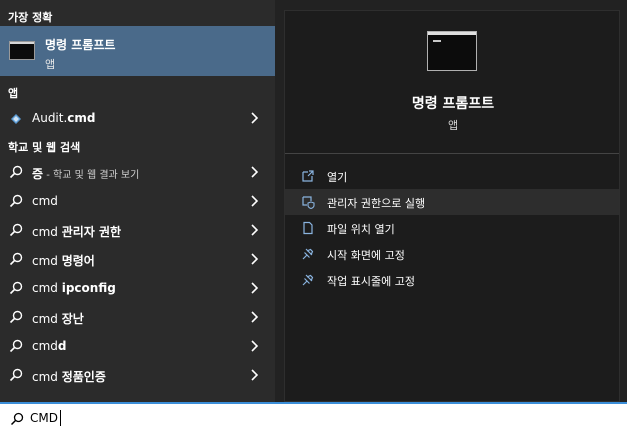 This screenshot has height=433, width=627. Describe the element at coordinates (49, 346) in the screenshot. I see `web-result-label: cmdd` at that location.